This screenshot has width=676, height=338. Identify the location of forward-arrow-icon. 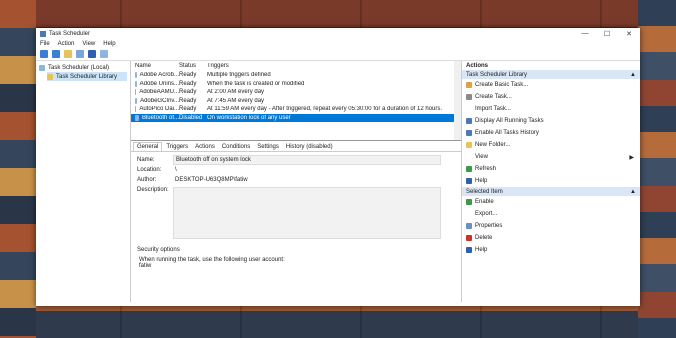
(56, 54).